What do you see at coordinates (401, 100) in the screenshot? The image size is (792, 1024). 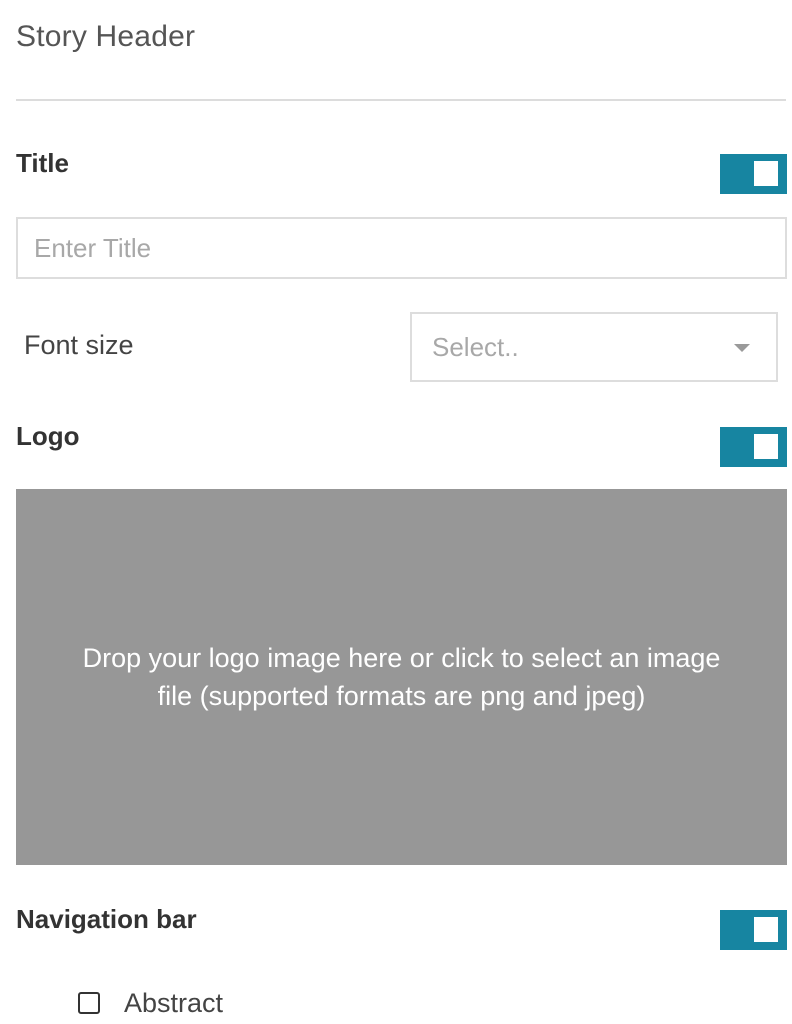 I see `header-divider` at bounding box center [401, 100].